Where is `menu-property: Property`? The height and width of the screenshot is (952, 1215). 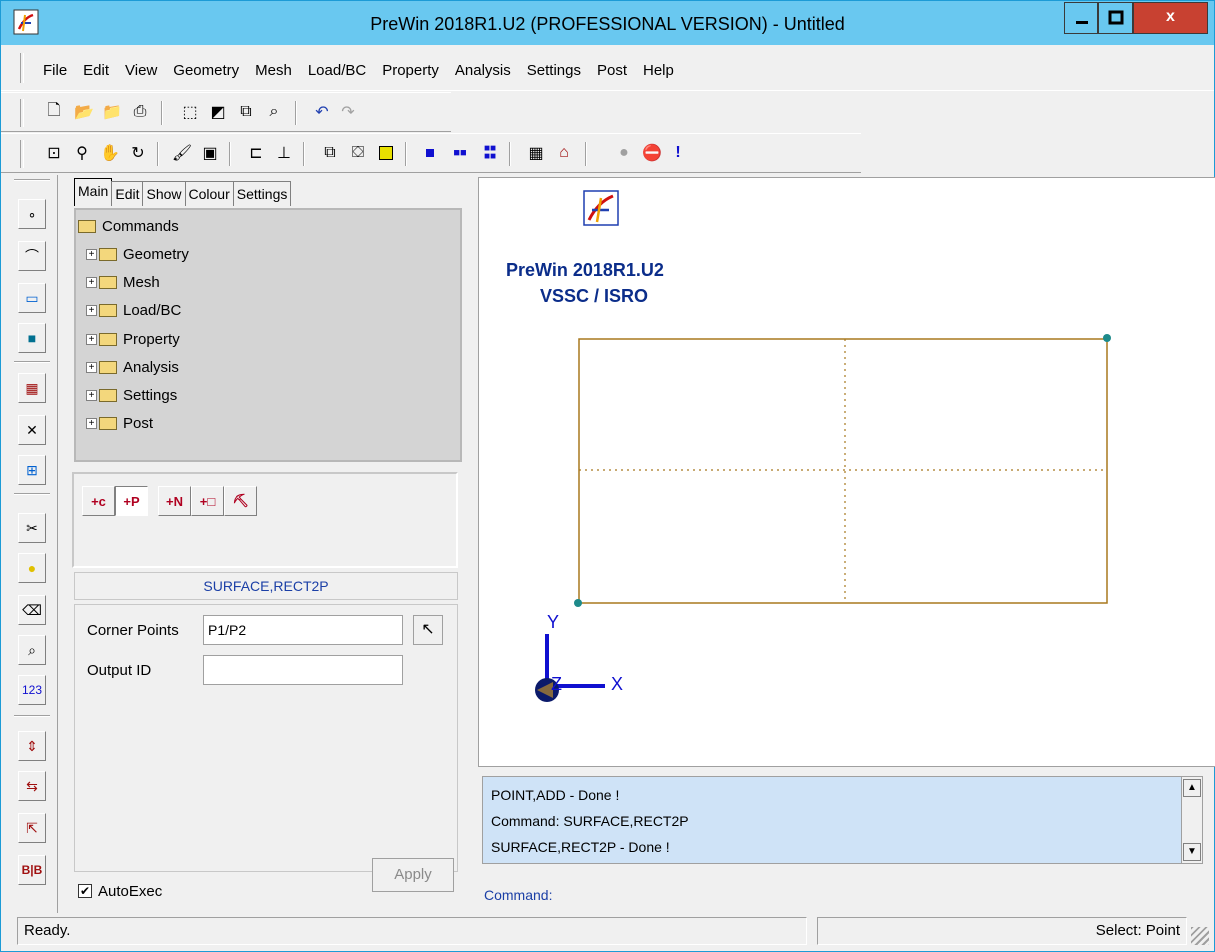
menu-property: Property is located at coordinates (410, 70).